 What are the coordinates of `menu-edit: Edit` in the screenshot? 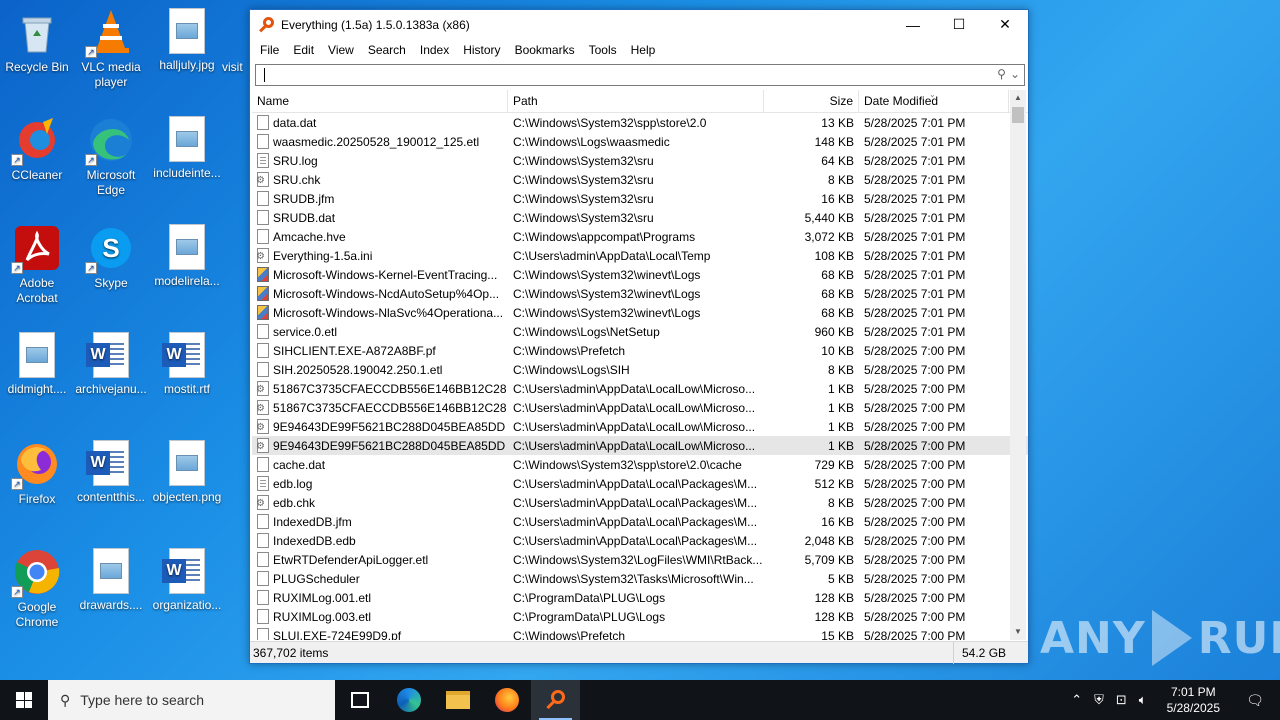 It's located at (303, 50).